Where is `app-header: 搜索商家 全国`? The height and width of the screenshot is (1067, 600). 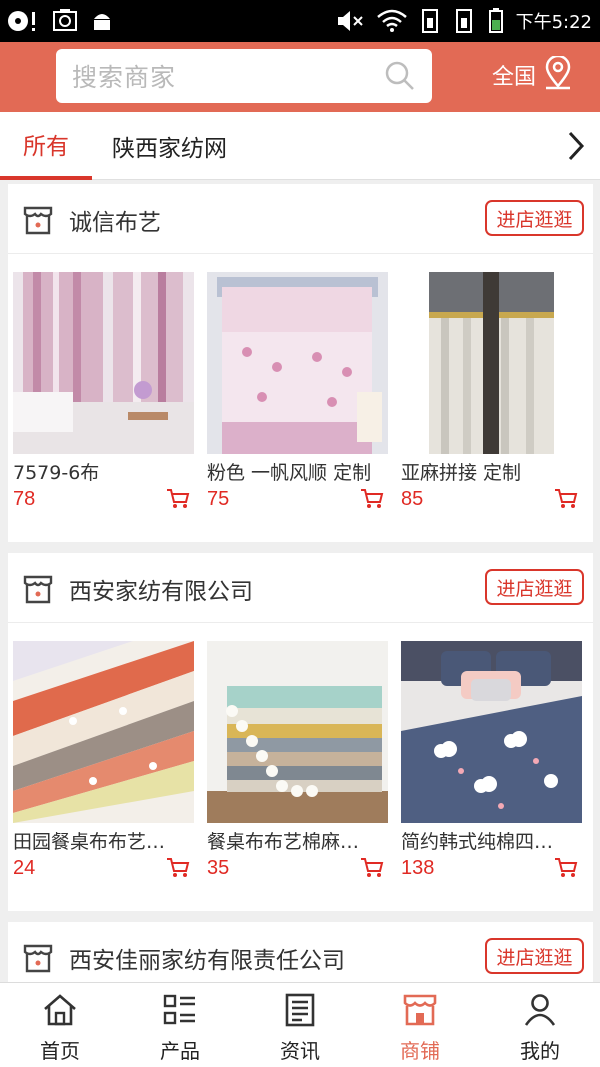 app-header: 搜索商家 全国 is located at coordinates (300, 77).